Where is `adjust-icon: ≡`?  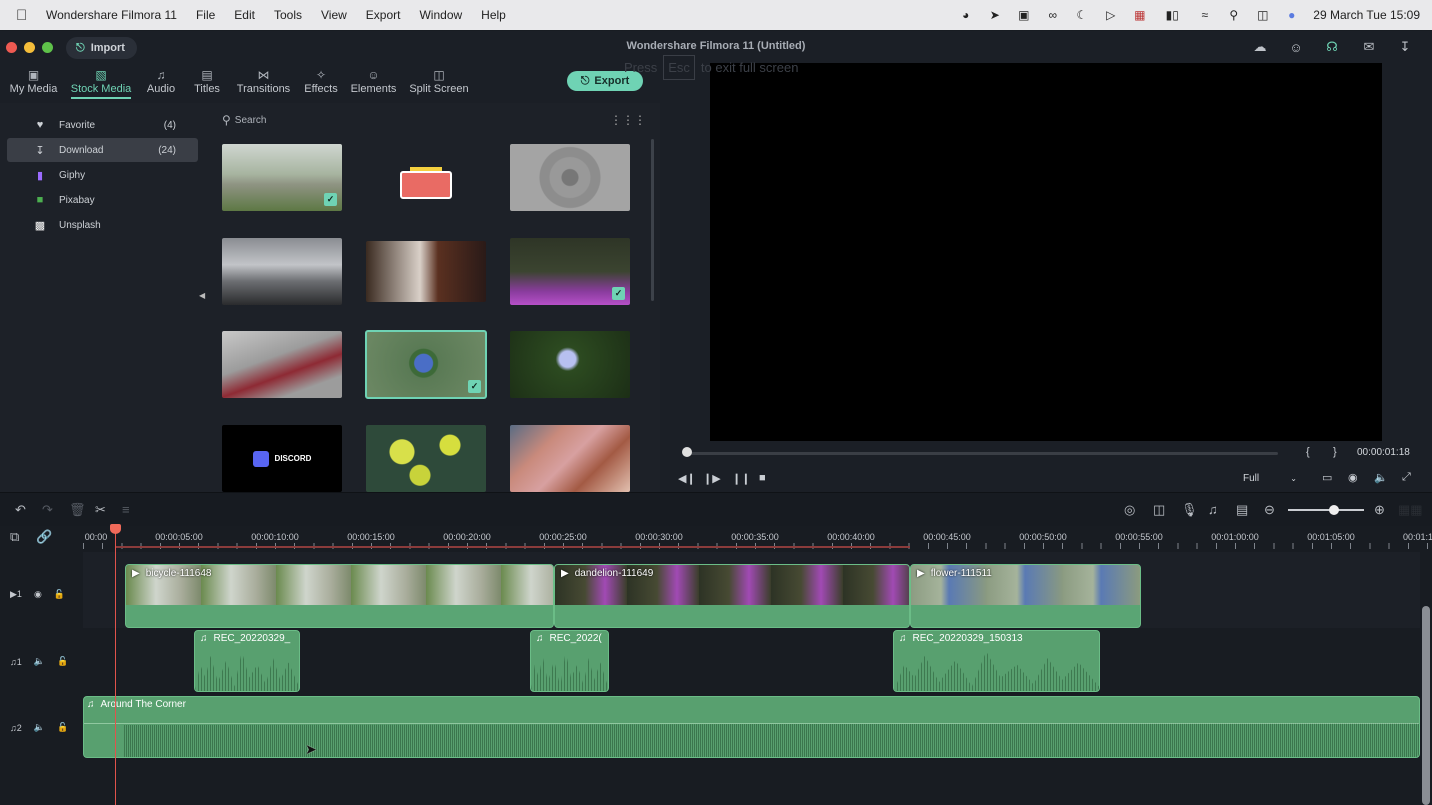 adjust-icon: ≡ is located at coordinates (126, 509).